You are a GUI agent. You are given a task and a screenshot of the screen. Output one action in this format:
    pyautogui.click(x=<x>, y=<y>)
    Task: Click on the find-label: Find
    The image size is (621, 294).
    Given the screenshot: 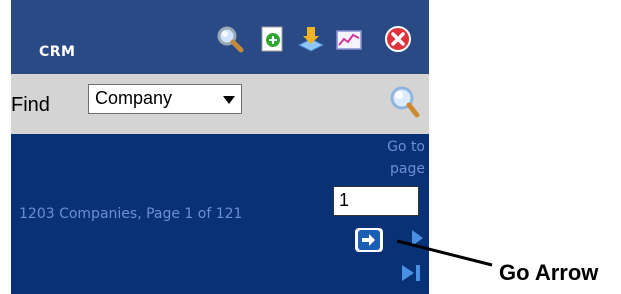 What is the action you would take?
    pyautogui.click(x=30, y=105)
    